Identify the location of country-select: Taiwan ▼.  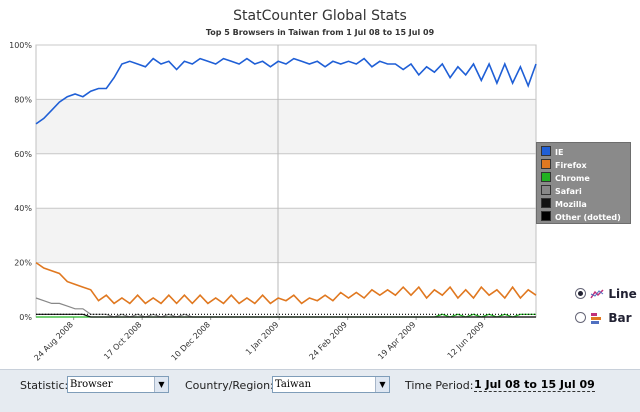
(331, 384).